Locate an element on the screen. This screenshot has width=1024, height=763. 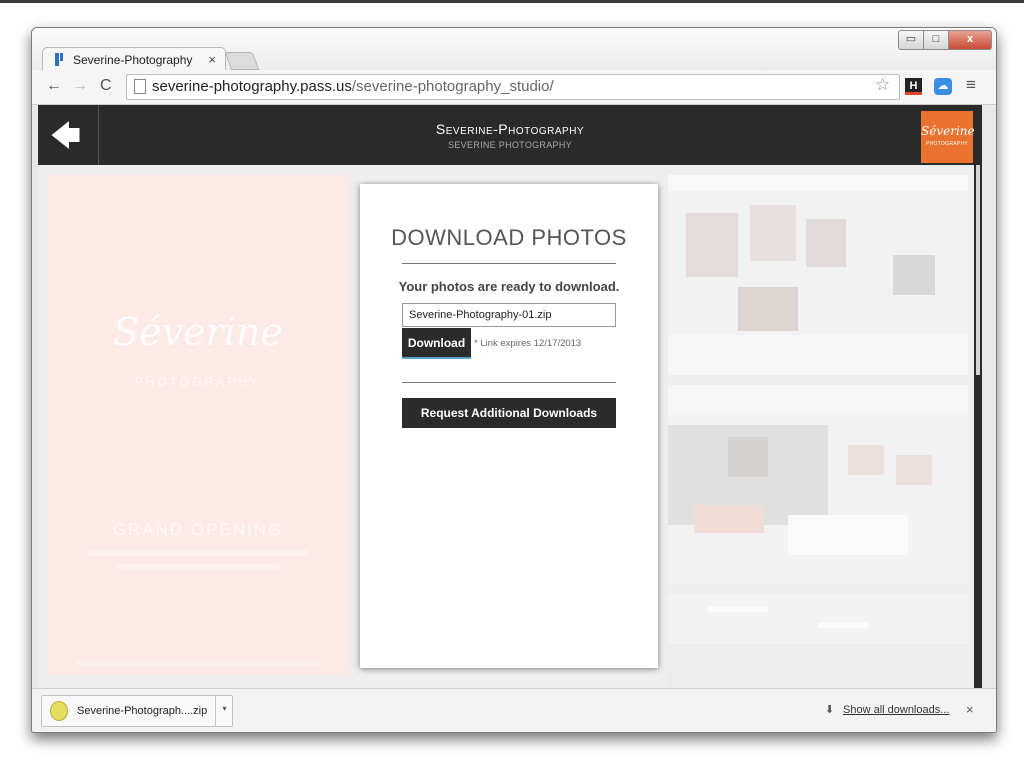
cloud-extension-icon: ☁ is located at coordinates (943, 86).